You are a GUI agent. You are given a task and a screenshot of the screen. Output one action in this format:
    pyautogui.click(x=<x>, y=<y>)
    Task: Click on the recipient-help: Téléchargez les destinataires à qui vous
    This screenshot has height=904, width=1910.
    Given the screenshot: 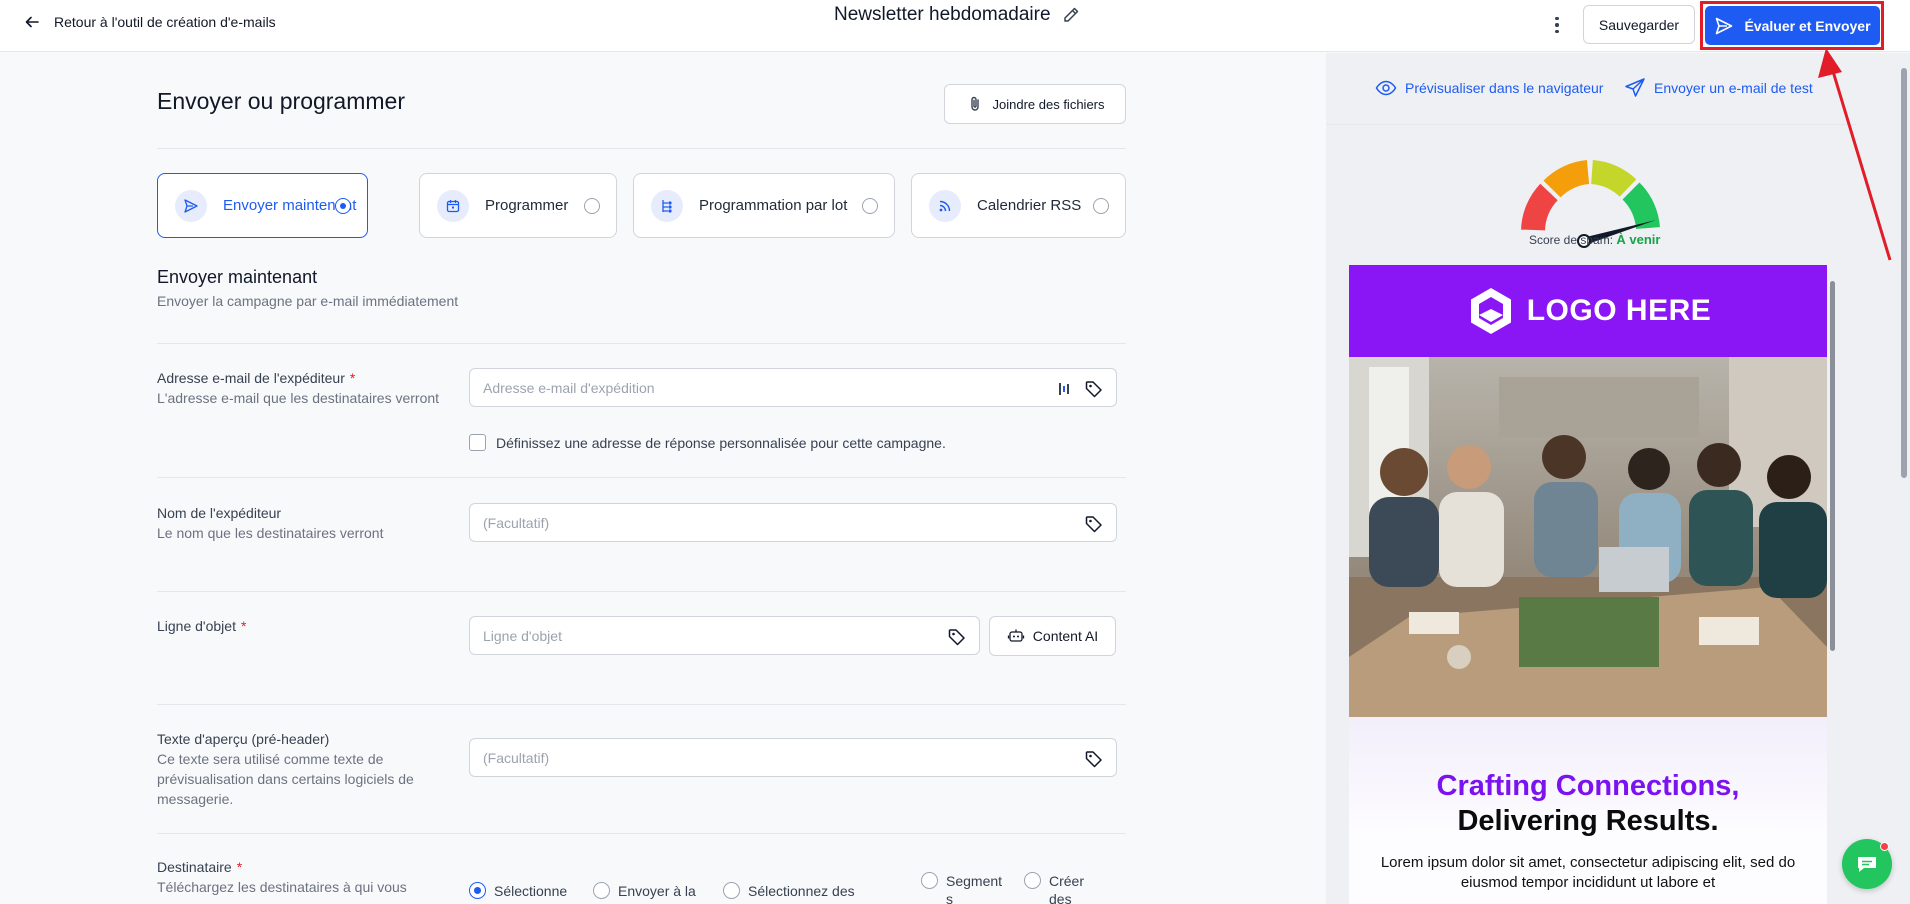 What is the action you would take?
    pyautogui.click(x=282, y=887)
    